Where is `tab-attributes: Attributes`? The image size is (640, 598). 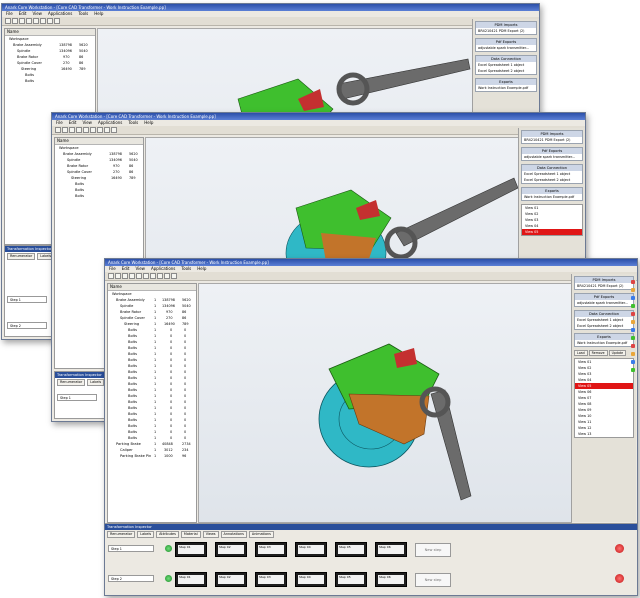 tab-attributes: Attributes is located at coordinates (167, 534).